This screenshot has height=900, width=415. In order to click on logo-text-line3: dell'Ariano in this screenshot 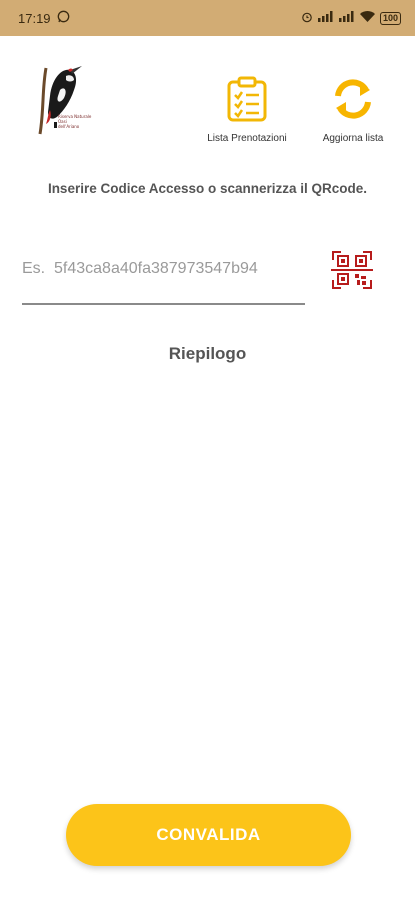, I will do `click(69, 126)`.